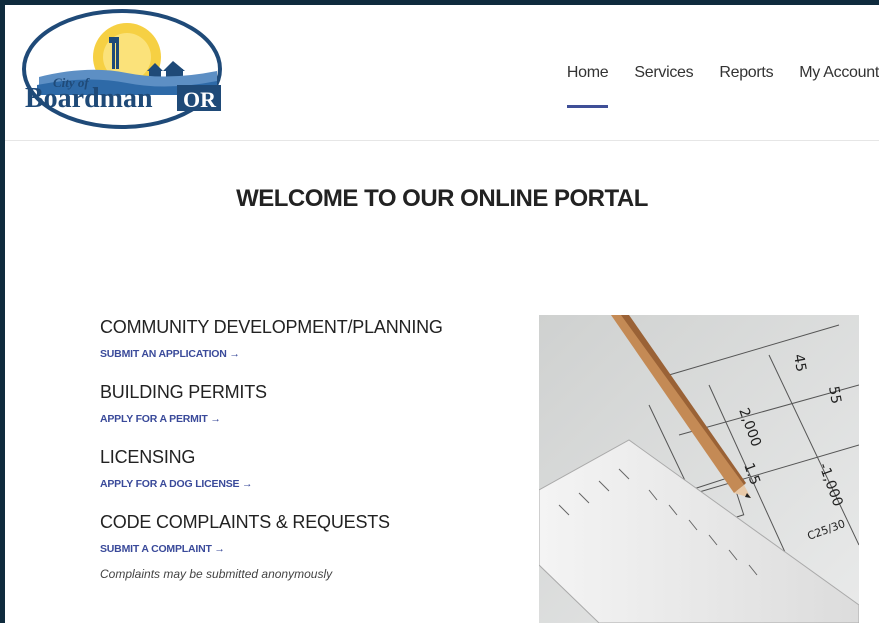 The width and height of the screenshot is (879, 623). I want to click on apply-permit-link: APPLY FOR A PERMIT →, so click(160, 419).